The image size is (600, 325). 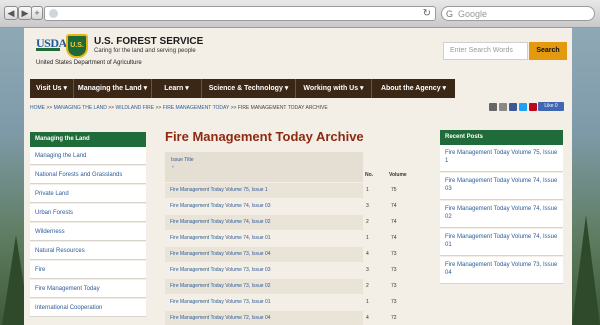 What do you see at coordinates (88, 270) in the screenshot?
I see `sidebar-item-fire: Fire` at bounding box center [88, 270].